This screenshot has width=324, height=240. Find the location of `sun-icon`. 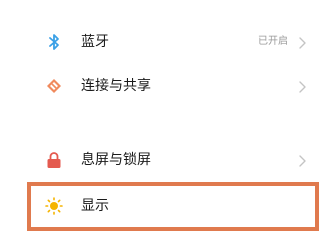

sun-icon is located at coordinates (54, 206).